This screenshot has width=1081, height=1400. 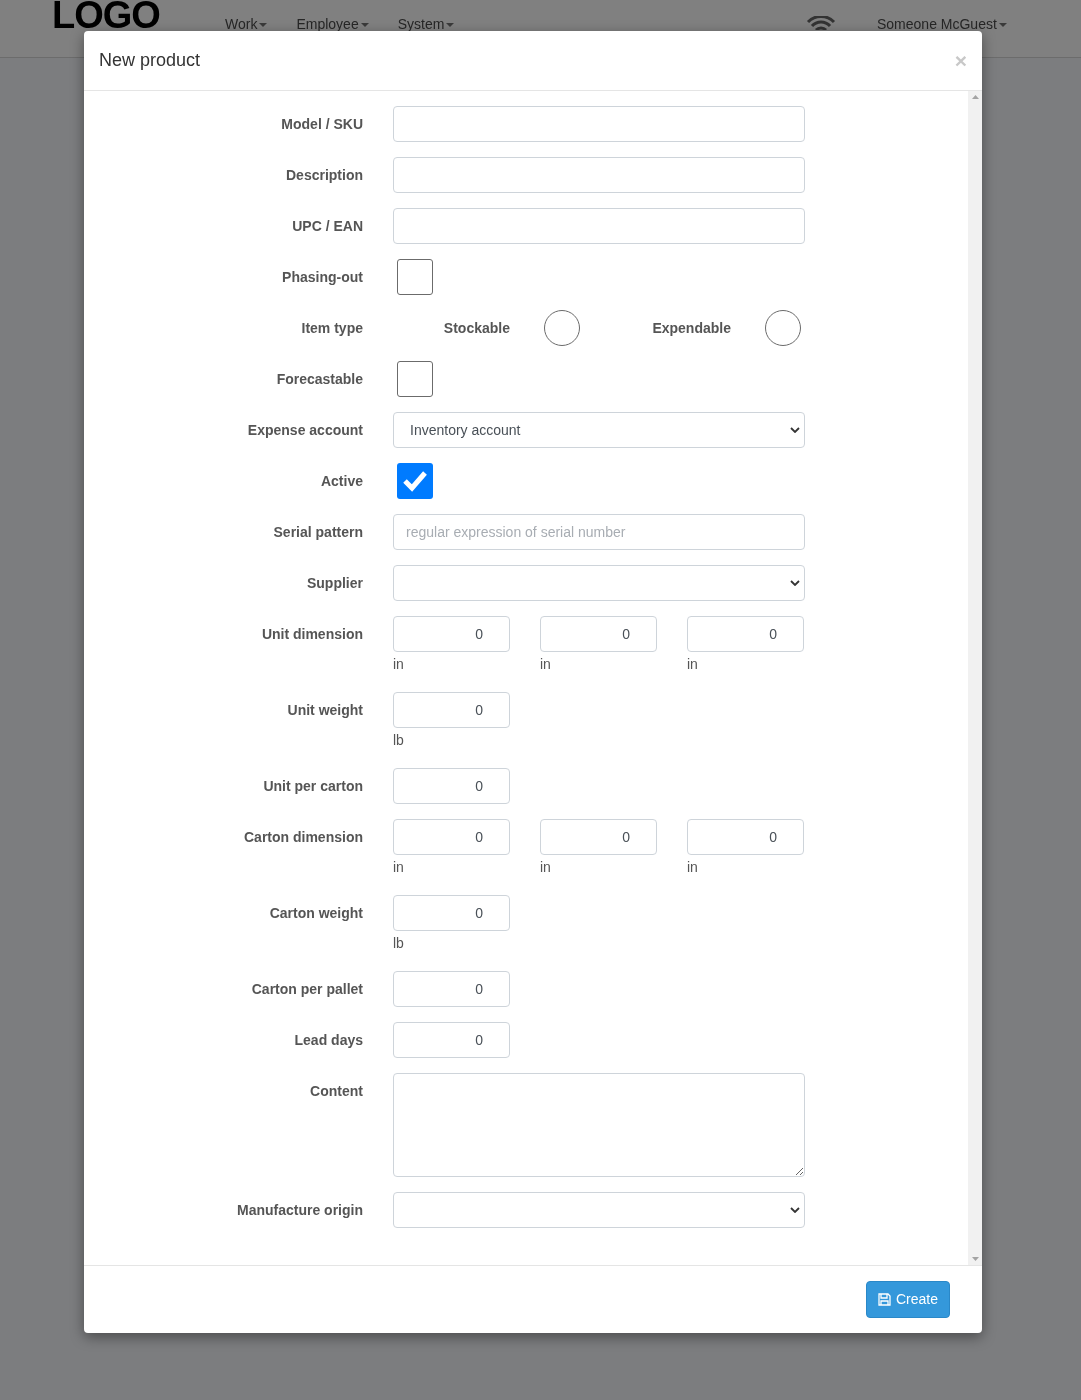 I want to click on field-label: UPC / EAN, so click(x=327, y=226).